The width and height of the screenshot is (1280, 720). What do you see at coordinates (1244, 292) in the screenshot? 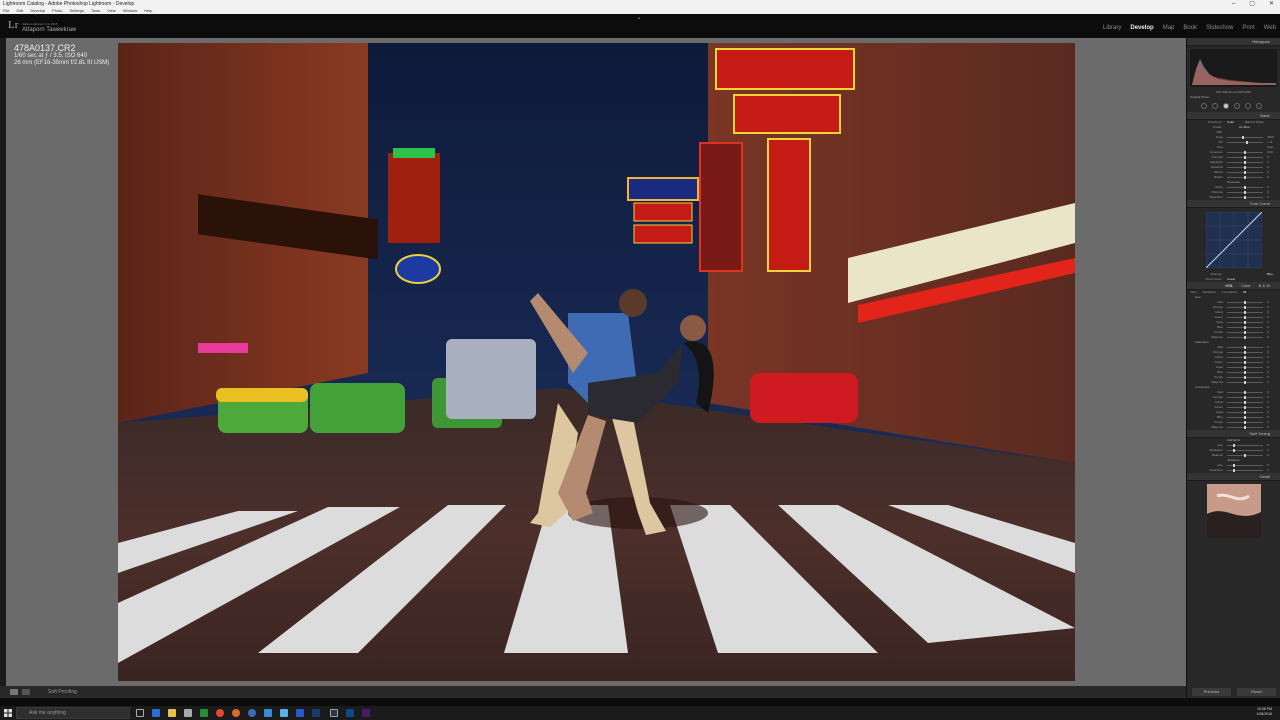
I see `subtab-all: All` at bounding box center [1244, 292].